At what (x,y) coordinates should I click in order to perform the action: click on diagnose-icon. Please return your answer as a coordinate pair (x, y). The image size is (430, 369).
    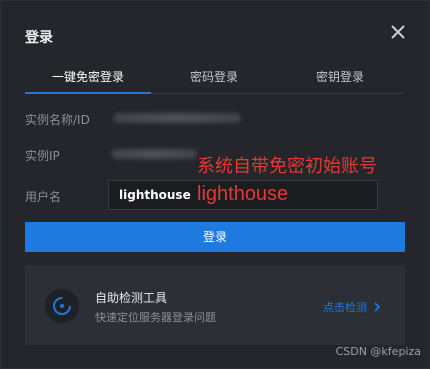
    Looking at the image, I should click on (62, 306).